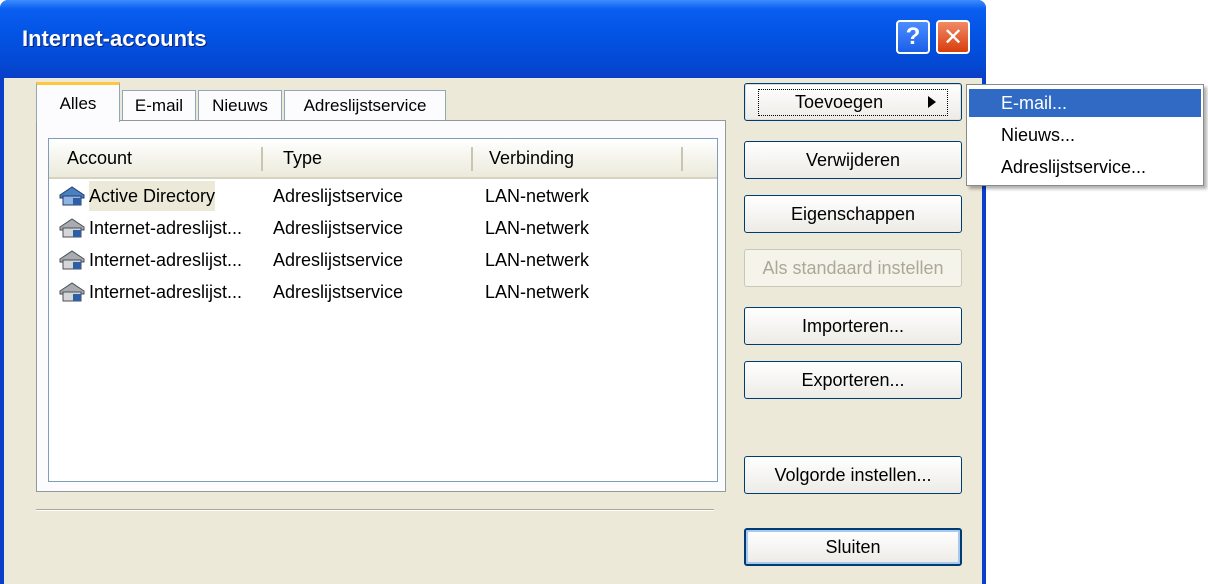 The image size is (1208, 584). I want to click on tab-label: Alles, so click(78, 103).